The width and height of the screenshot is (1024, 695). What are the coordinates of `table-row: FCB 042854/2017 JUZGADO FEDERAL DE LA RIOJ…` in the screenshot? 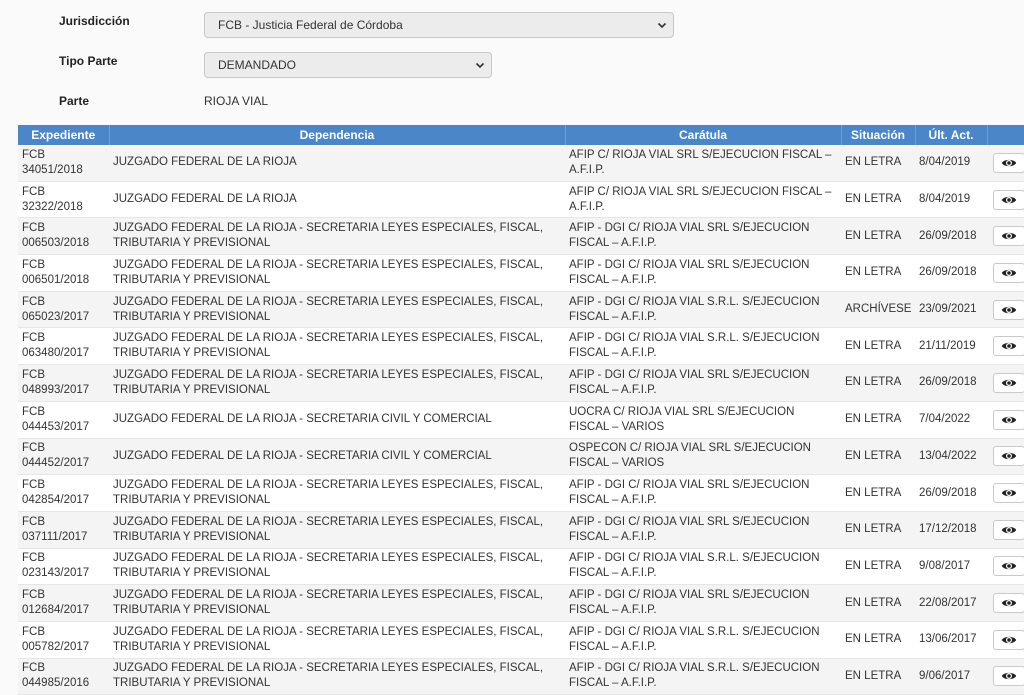 It's located at (521, 493).